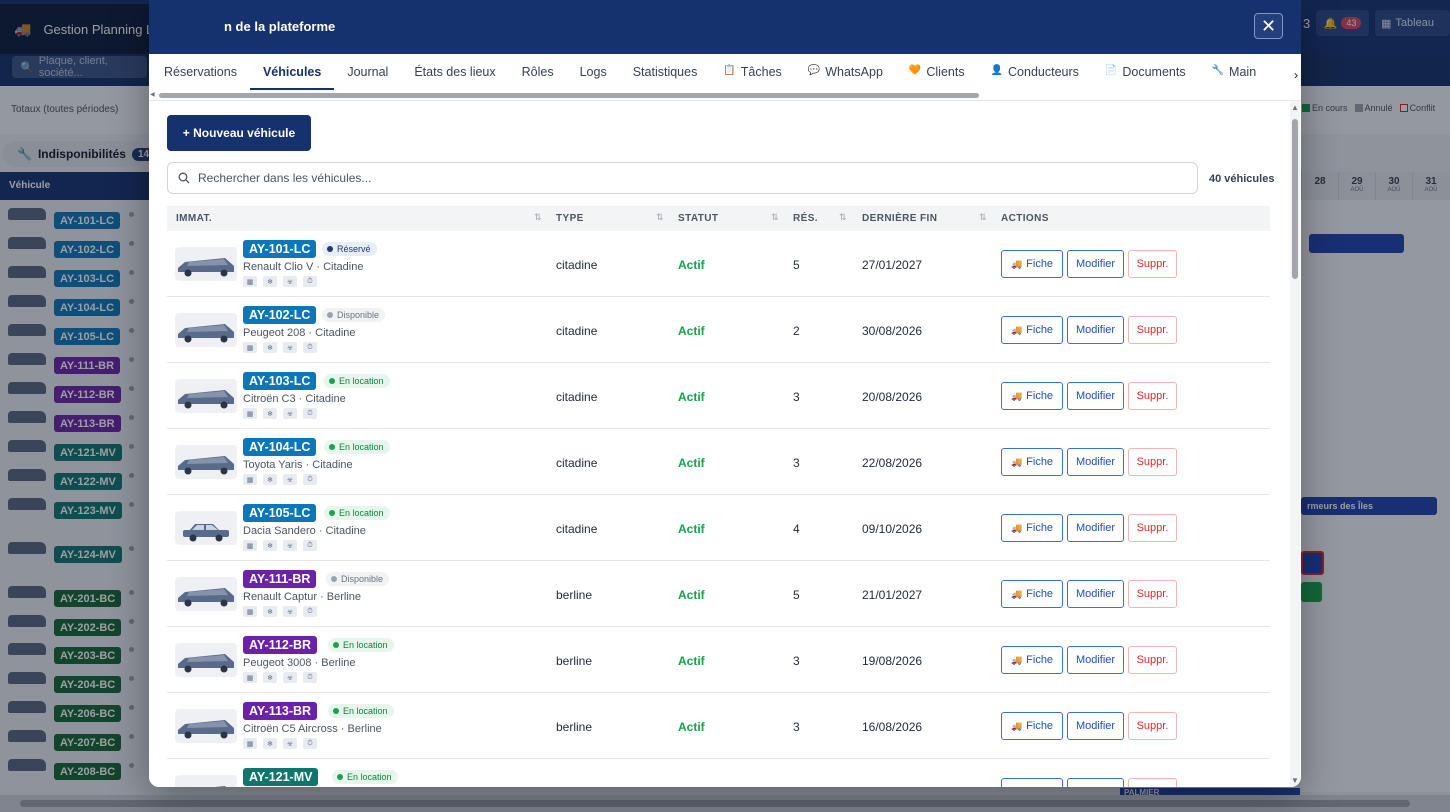 This screenshot has width=1450, height=812. I want to click on vehicle-type: citadine, so click(577, 331).